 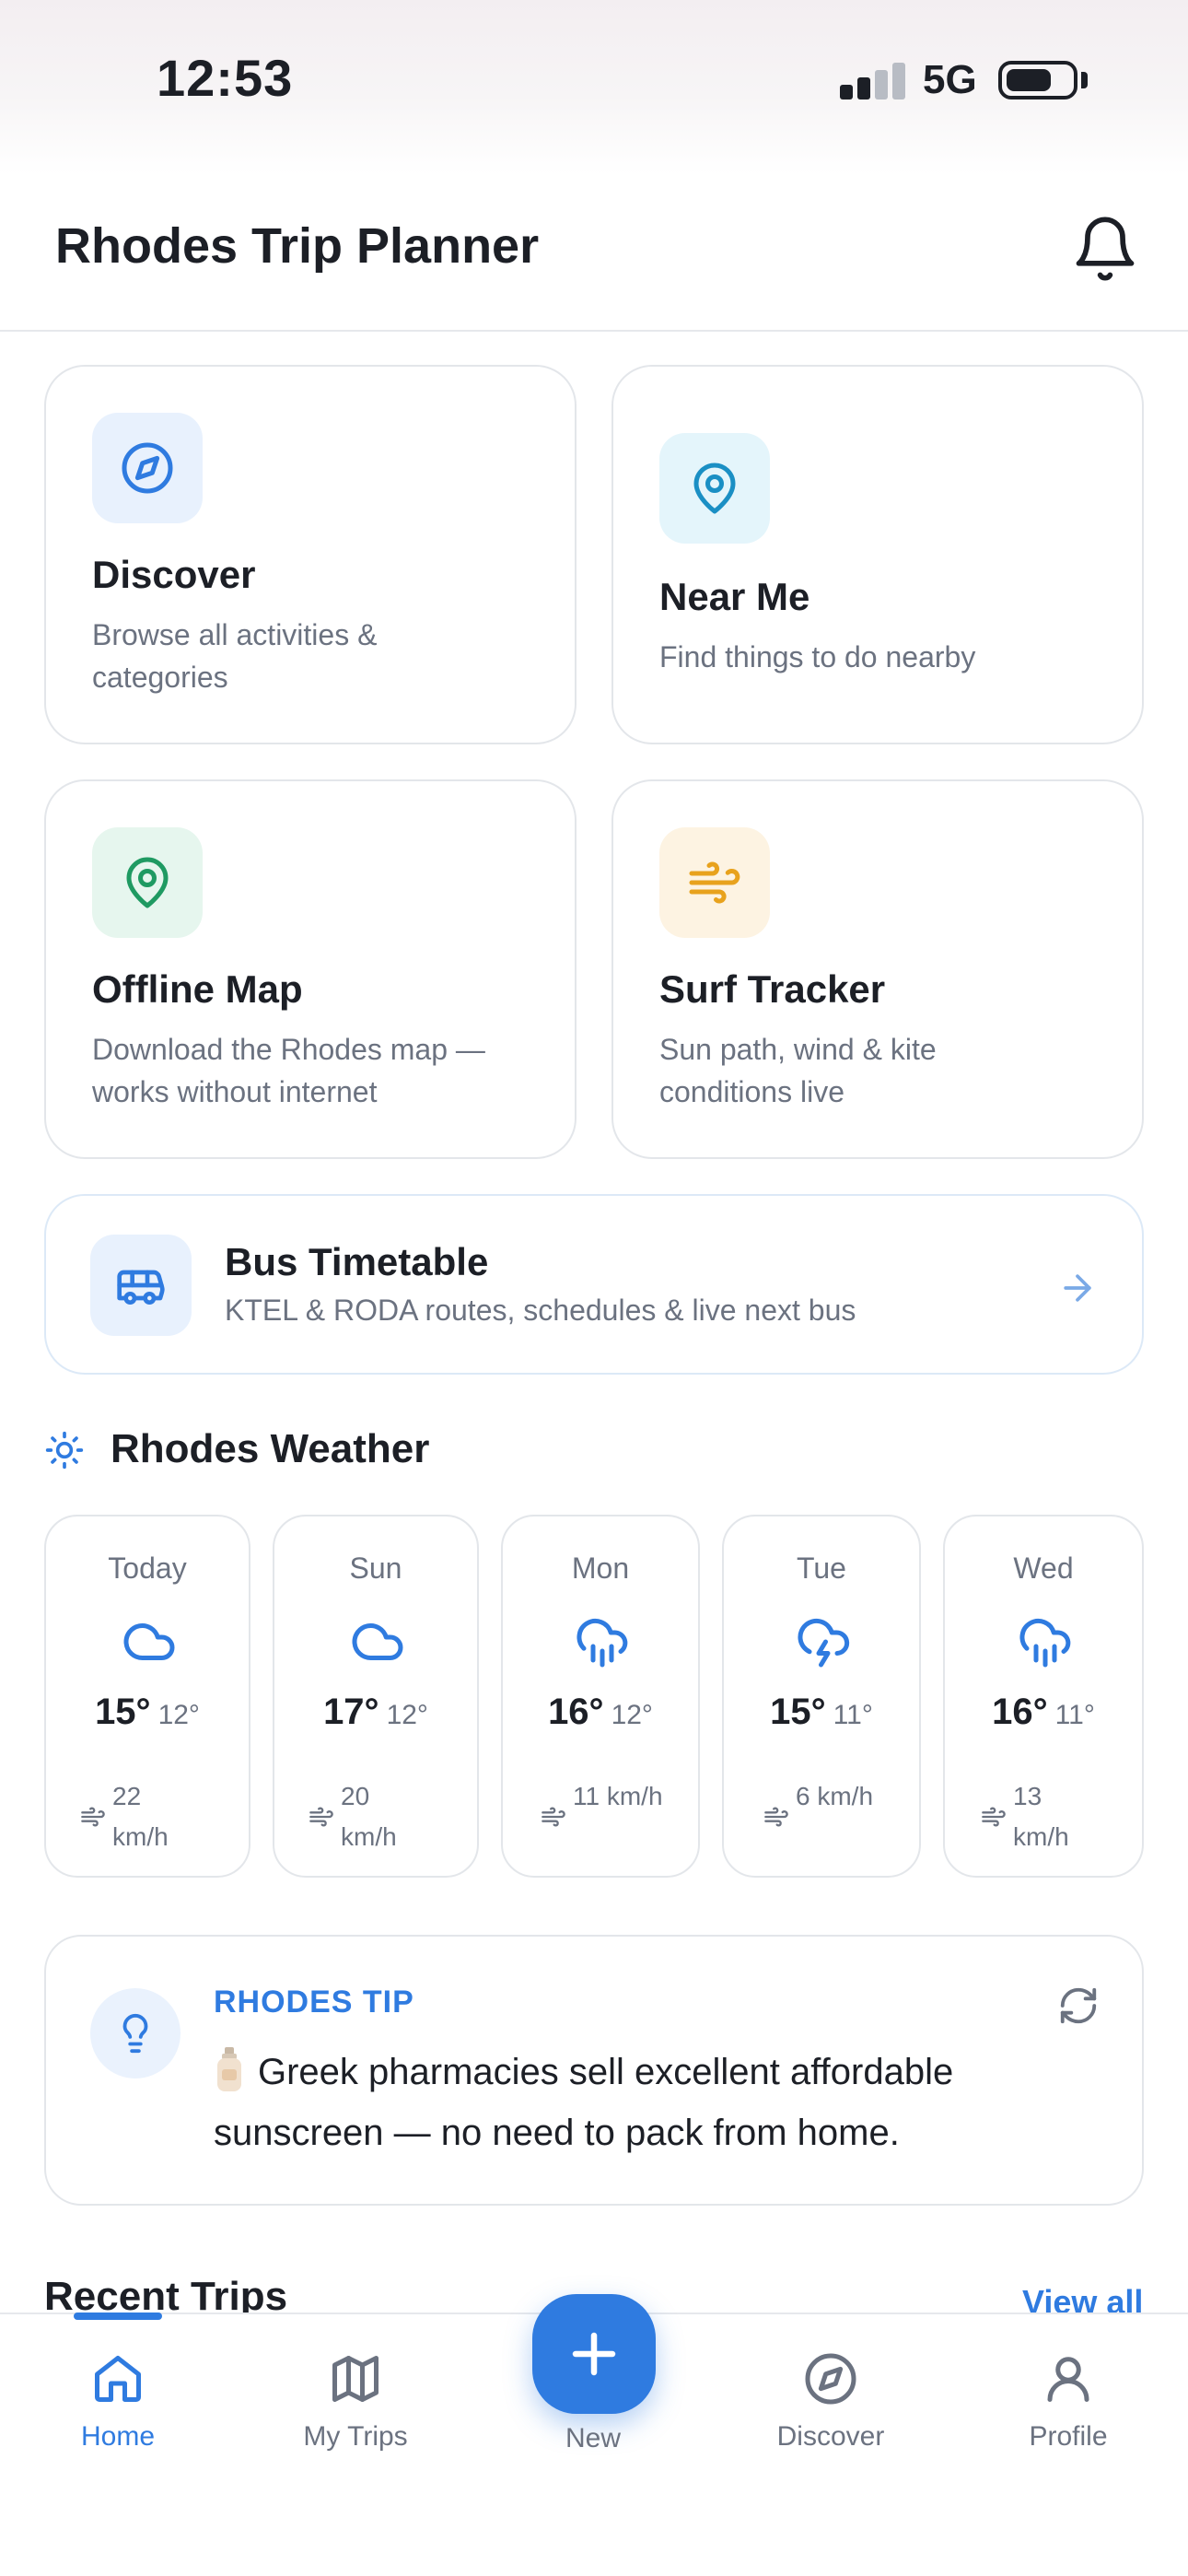 I want to click on tab-label: My Trips, so click(x=355, y=2436).